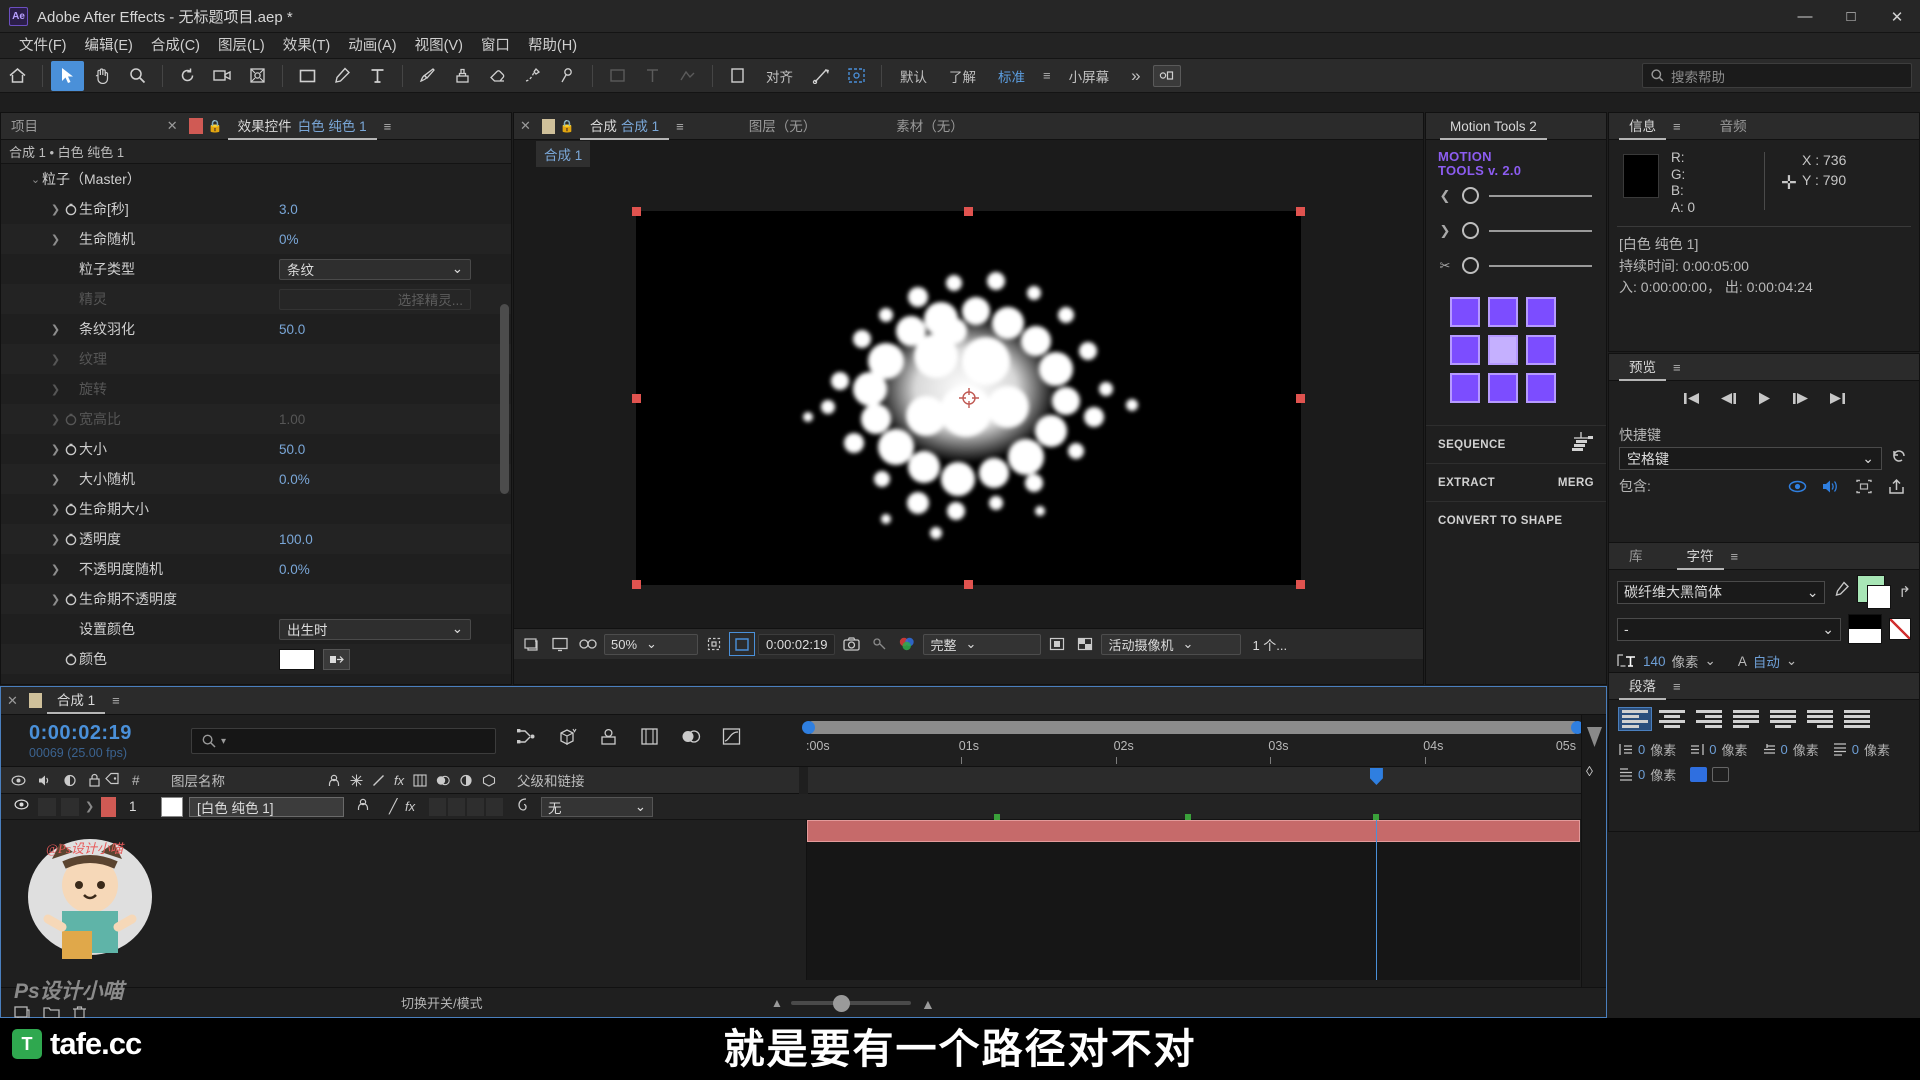 The height and width of the screenshot is (1080, 1920). I want to click on effect-property-row: ❯ 生命期不透明度, so click(256, 599).